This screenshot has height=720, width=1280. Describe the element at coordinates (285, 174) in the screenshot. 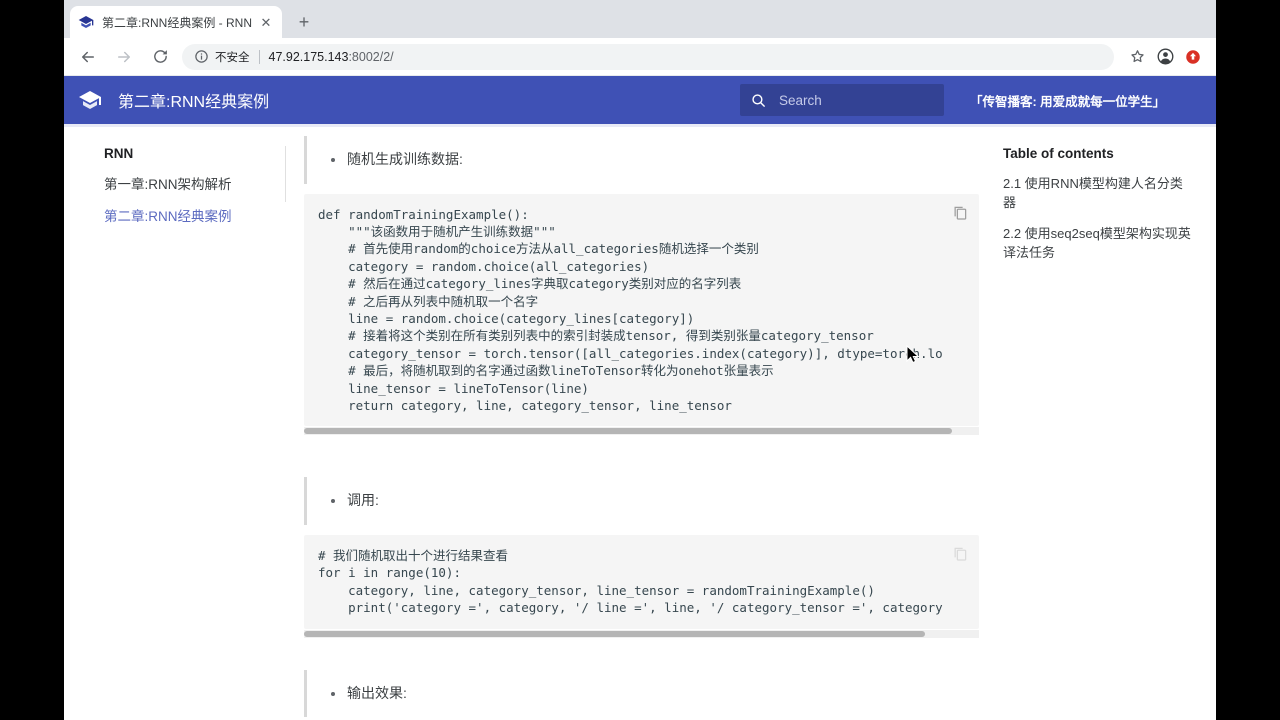

I see `sidebar-divider` at that location.